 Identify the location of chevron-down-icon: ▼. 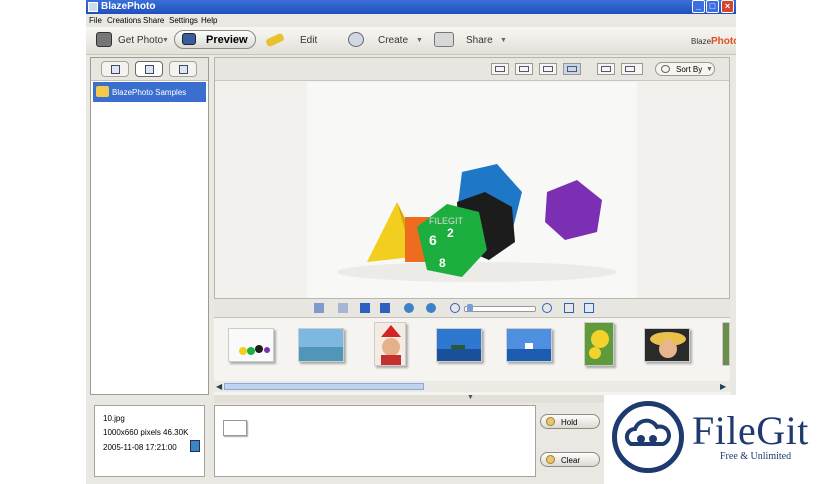
(709, 69).